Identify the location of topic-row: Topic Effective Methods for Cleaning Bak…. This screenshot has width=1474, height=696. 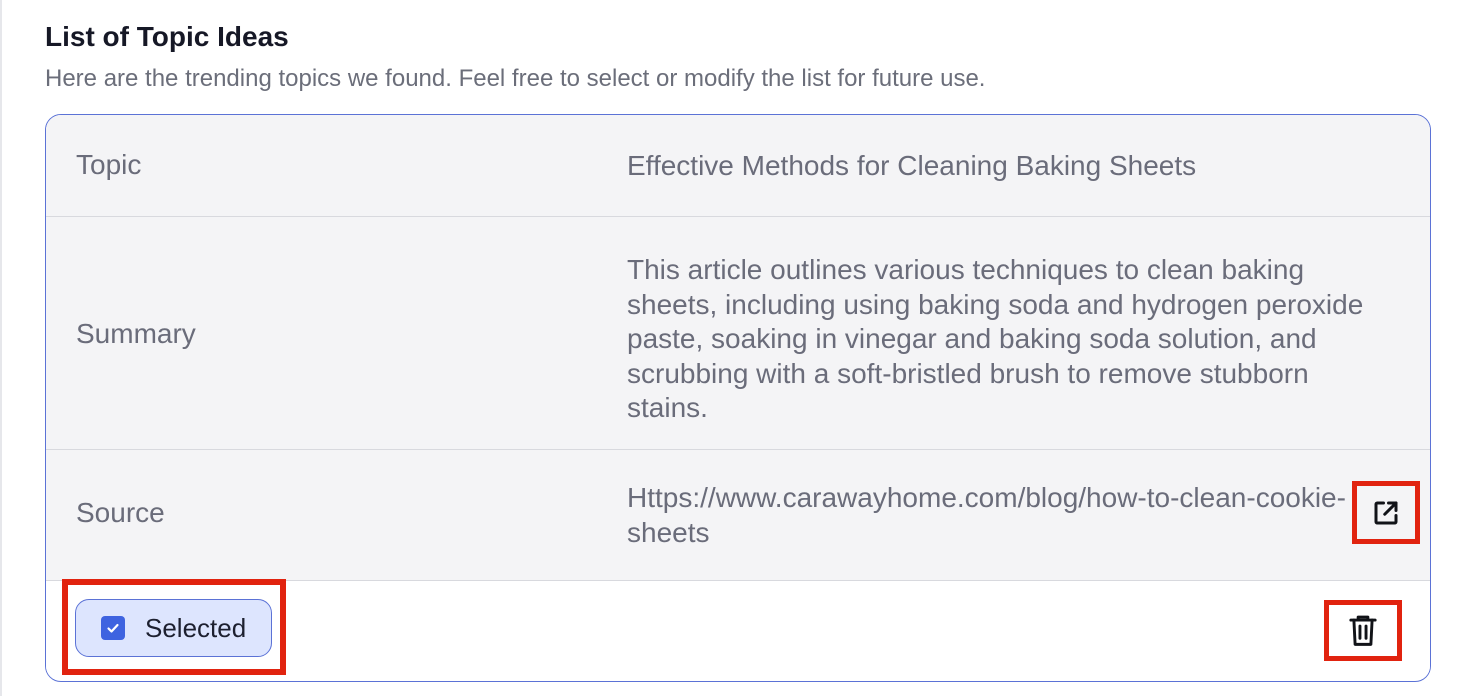
(738, 166).